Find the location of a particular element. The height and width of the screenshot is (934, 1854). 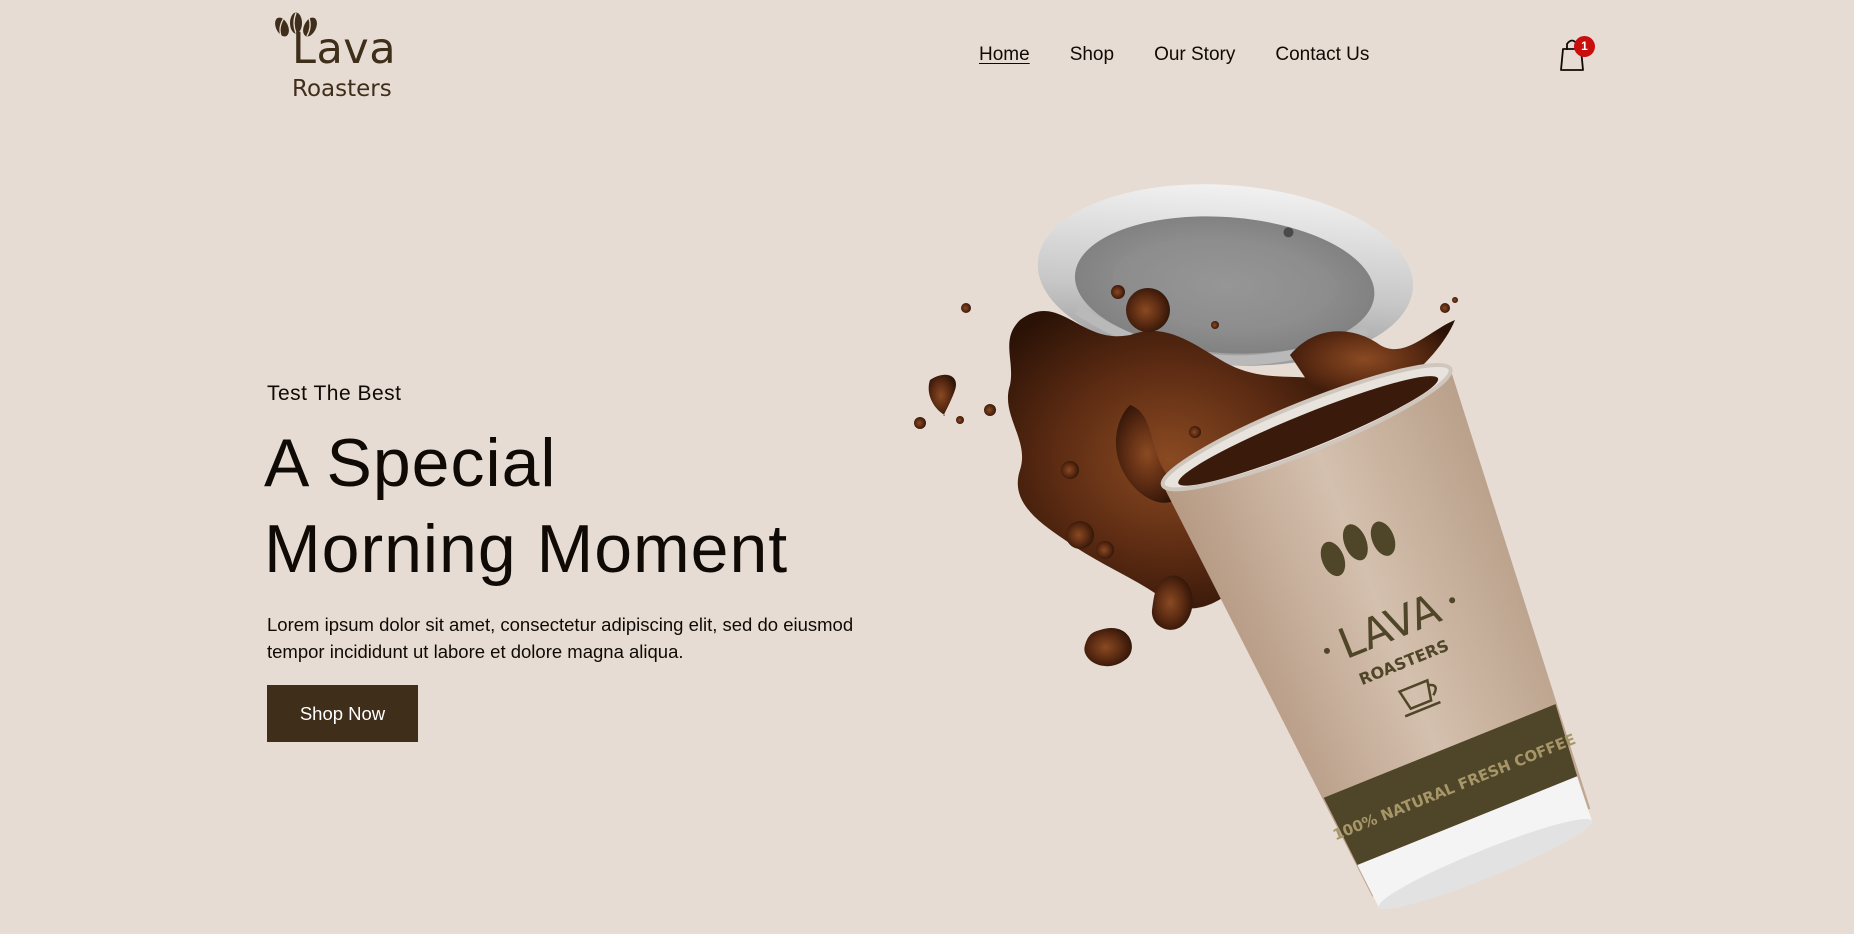

nav-our-story: Our Story is located at coordinates (1194, 54).